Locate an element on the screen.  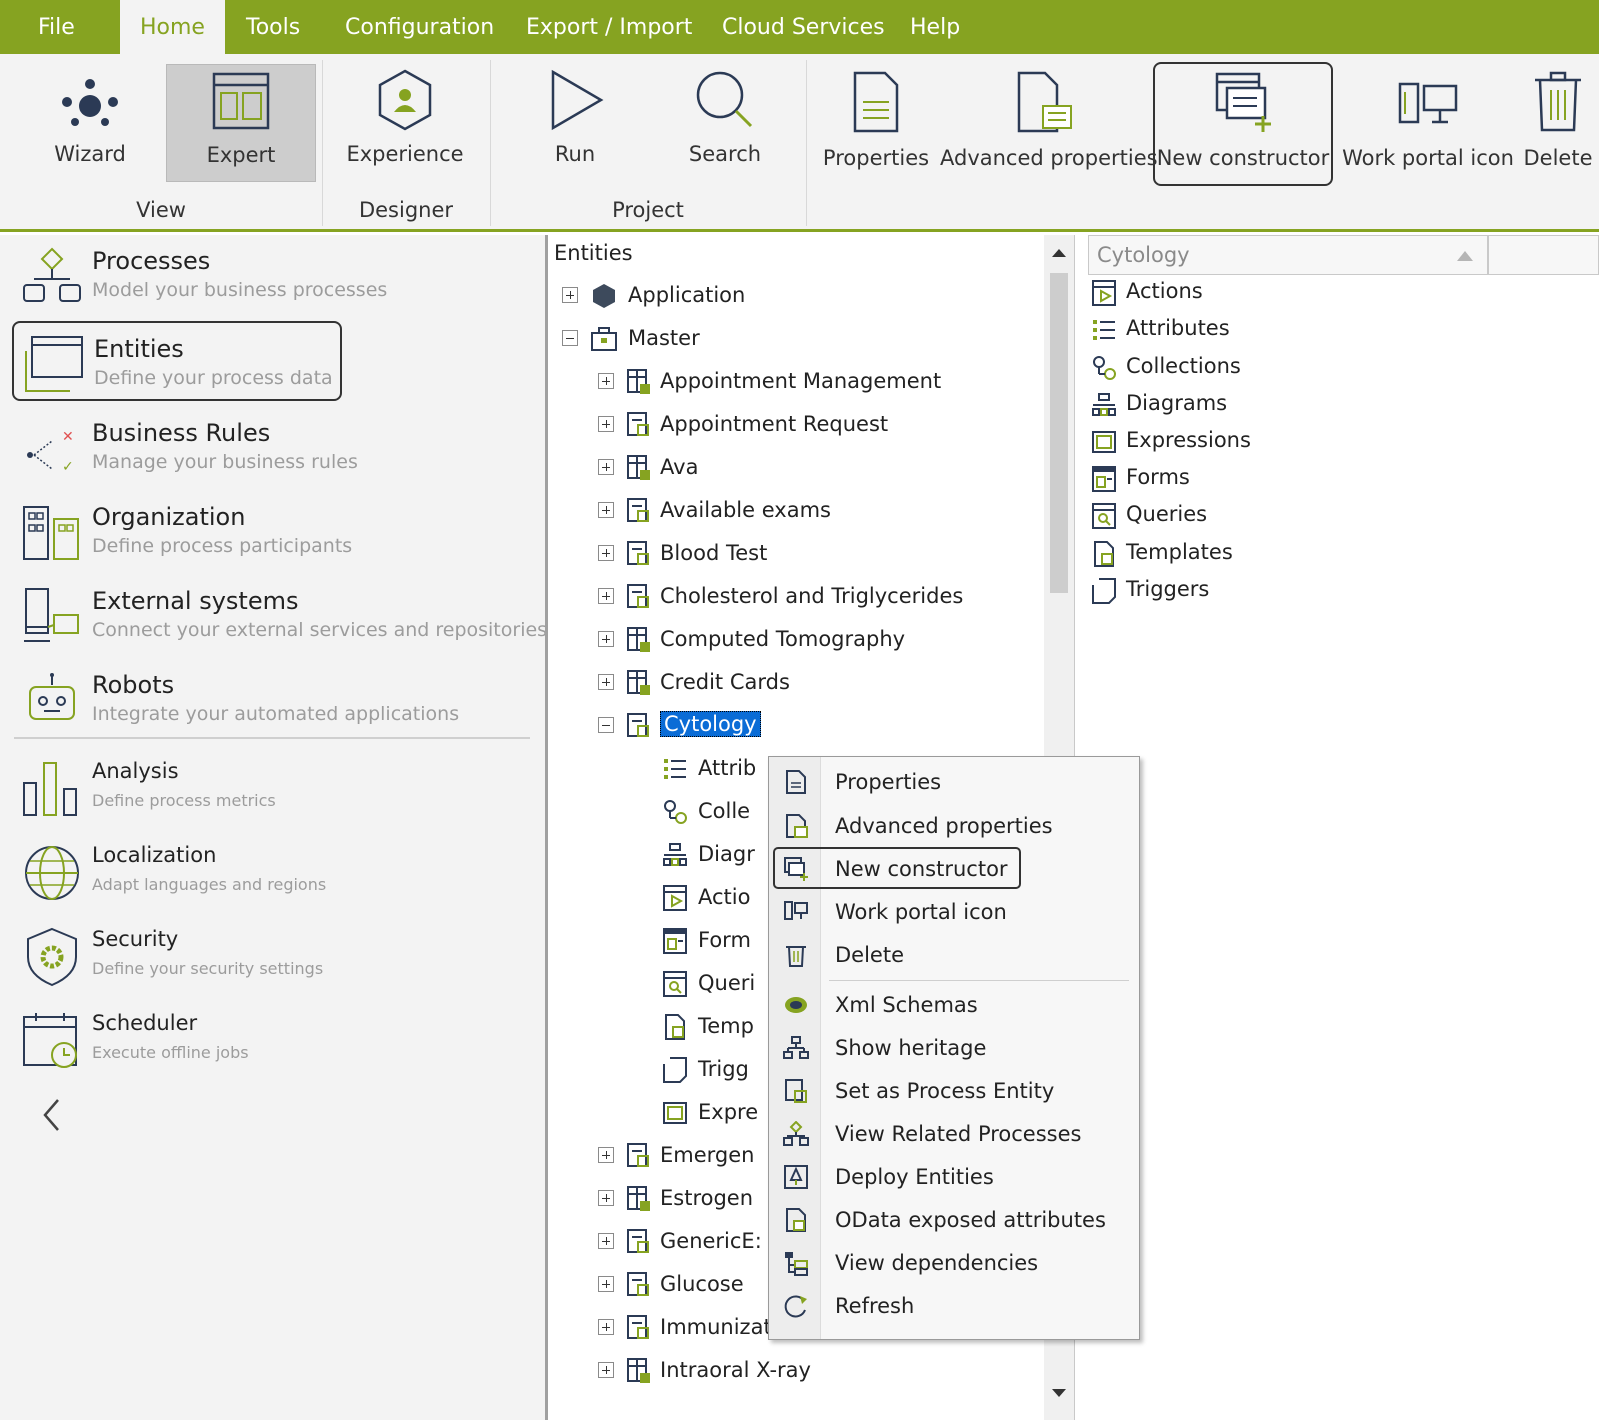
nav-entities-title: Entities is located at coordinates (139, 349).